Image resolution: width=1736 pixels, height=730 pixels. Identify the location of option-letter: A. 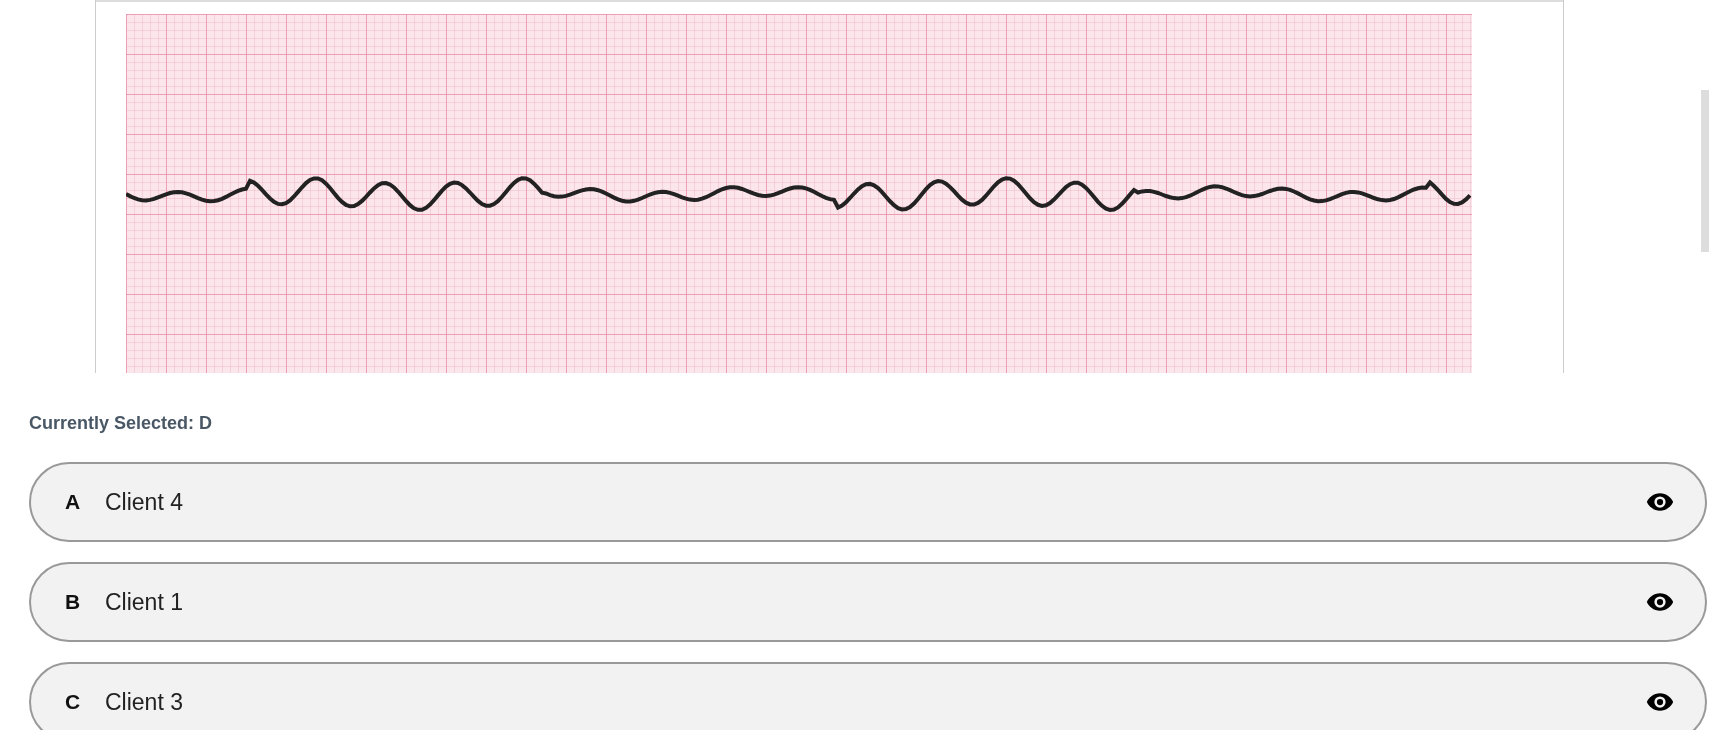
(73, 502).